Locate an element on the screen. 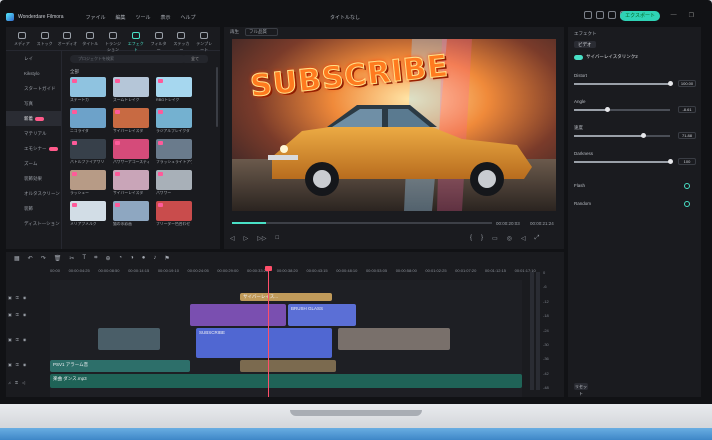 The height and width of the screenshot is (440, 712). account-icon is located at coordinates (588, 15).